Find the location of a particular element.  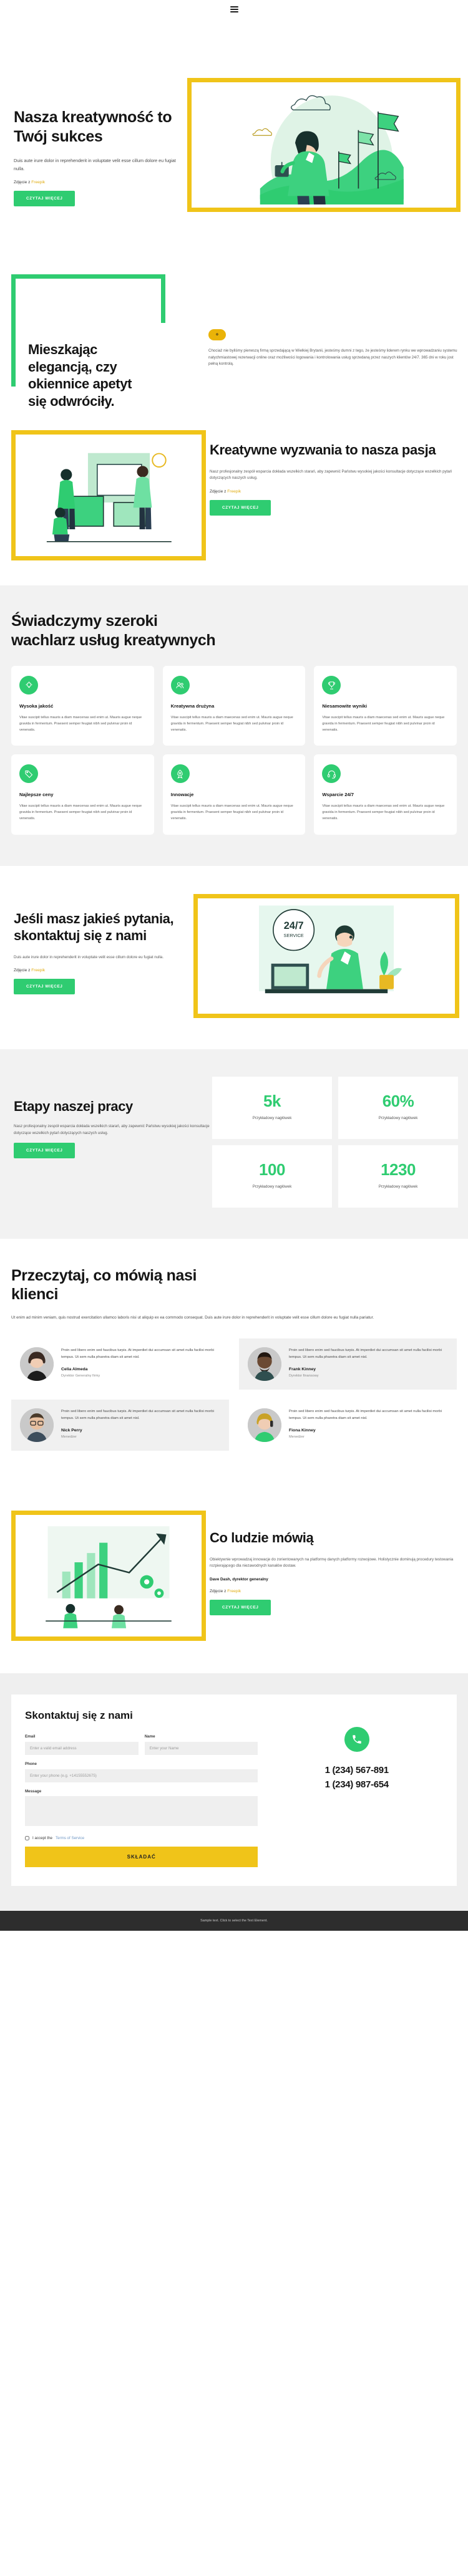

testimonial-role: Dyrektor Generalny firmy is located at coordinates (81, 1375).